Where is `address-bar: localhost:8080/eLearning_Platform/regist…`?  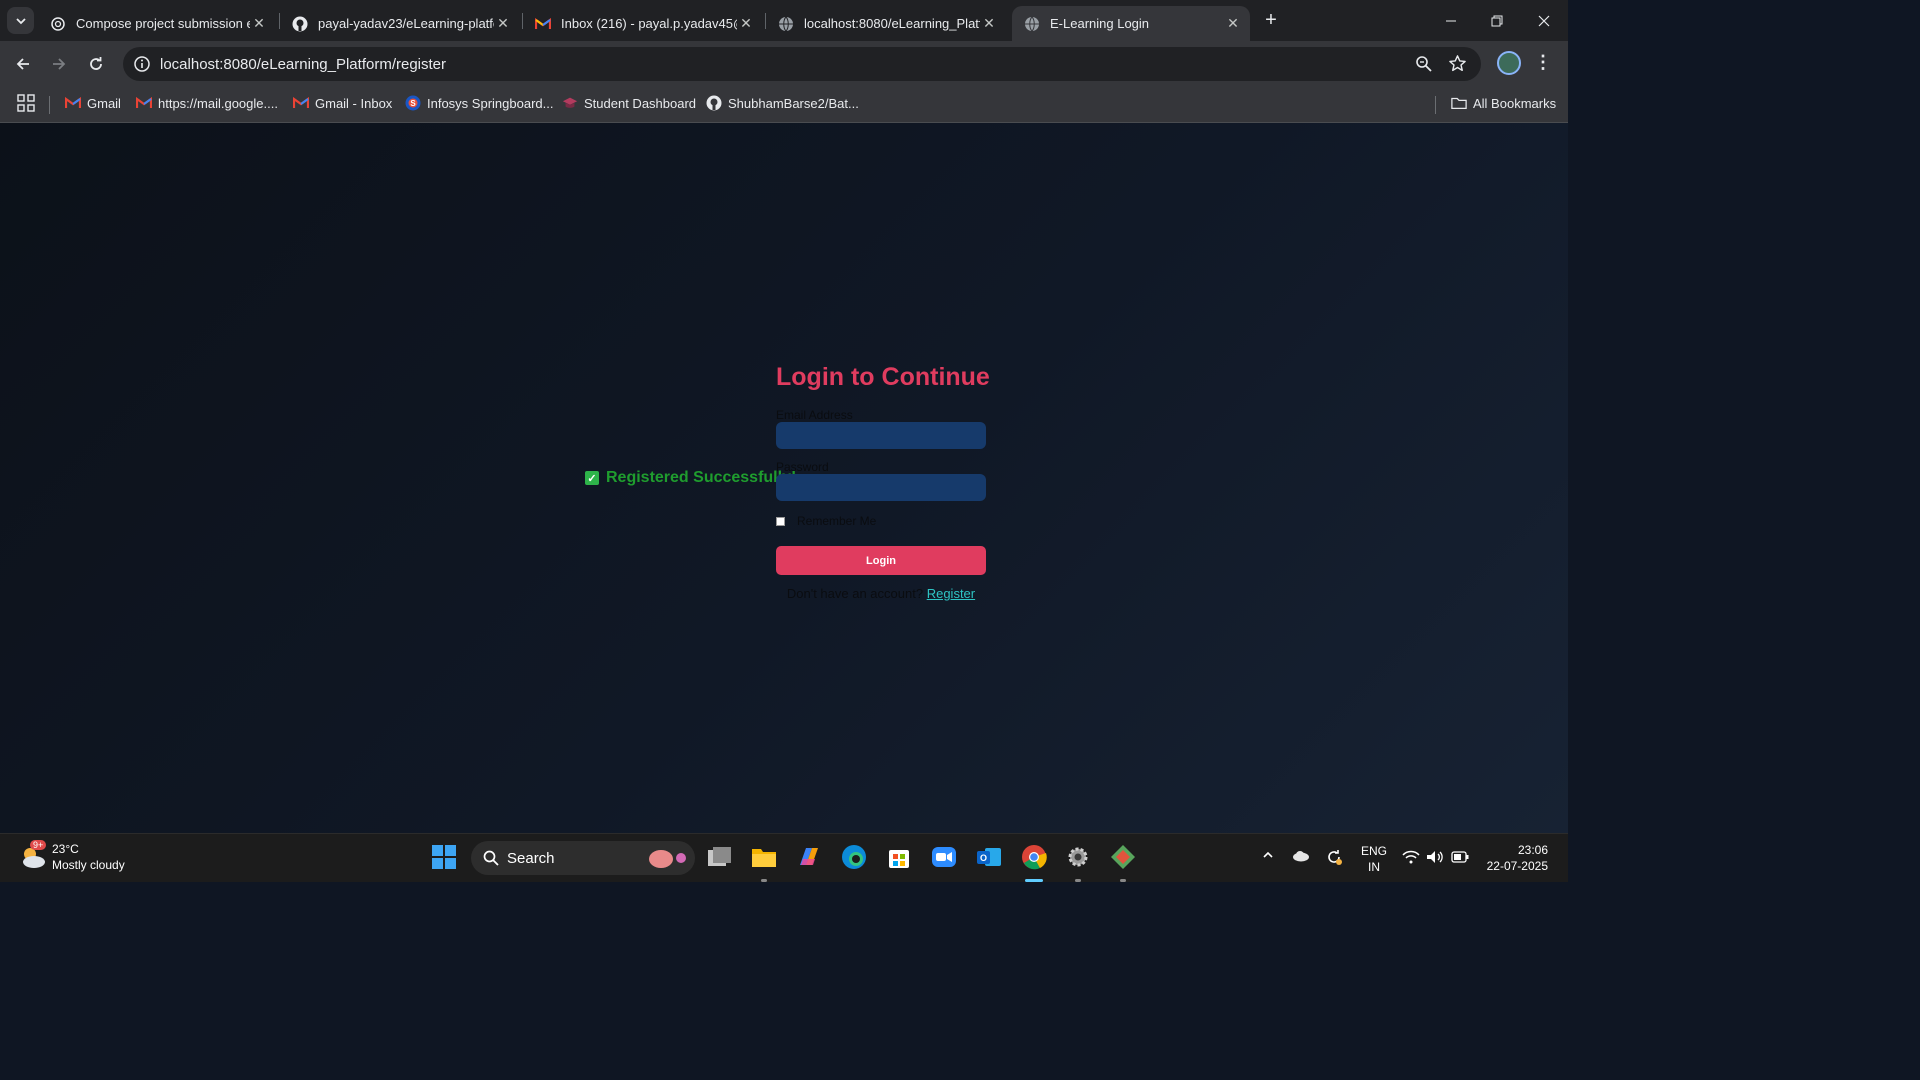
address-bar: localhost:8080/eLearning_Platform/regist… is located at coordinates (802, 64).